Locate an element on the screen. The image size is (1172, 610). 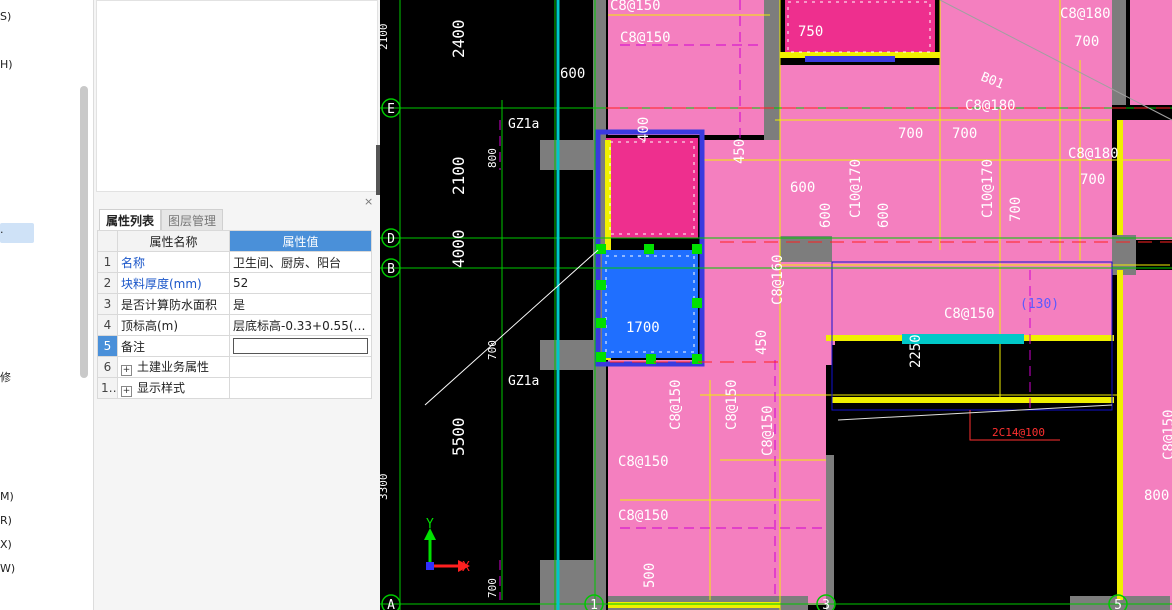
axis-label-3: 3 is located at coordinates (826, 604).